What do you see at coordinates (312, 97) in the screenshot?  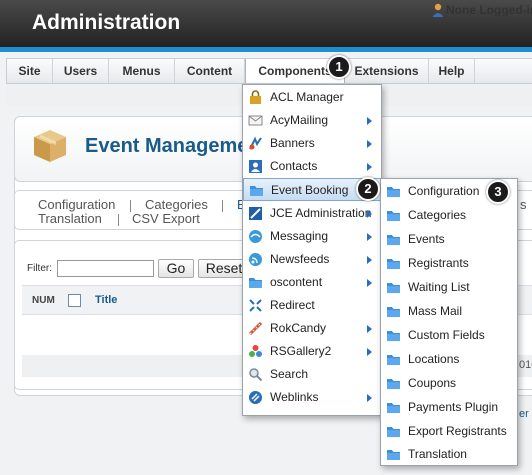 I see `menu-item-acl-manager: ACL Manager` at bounding box center [312, 97].